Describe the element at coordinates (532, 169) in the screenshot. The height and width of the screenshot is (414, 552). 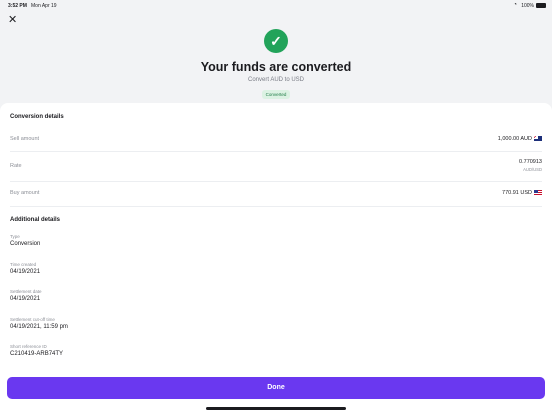
I see `rate-pair: AUD/USD` at that location.